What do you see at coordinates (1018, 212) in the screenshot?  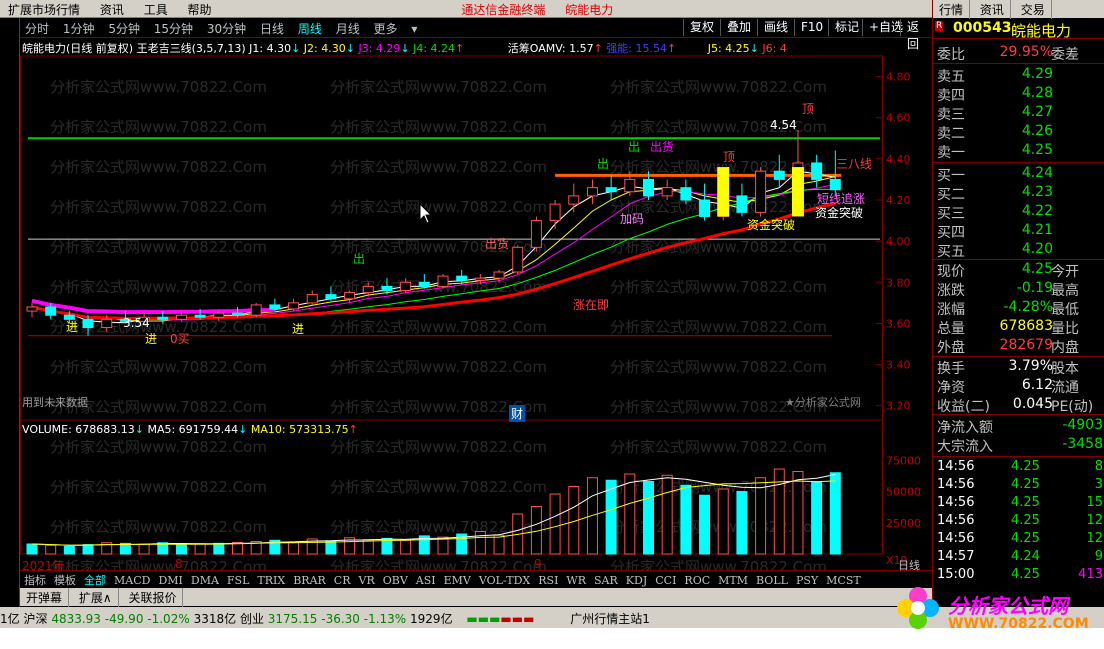 I see `buy-row: 买三 4.22` at bounding box center [1018, 212].